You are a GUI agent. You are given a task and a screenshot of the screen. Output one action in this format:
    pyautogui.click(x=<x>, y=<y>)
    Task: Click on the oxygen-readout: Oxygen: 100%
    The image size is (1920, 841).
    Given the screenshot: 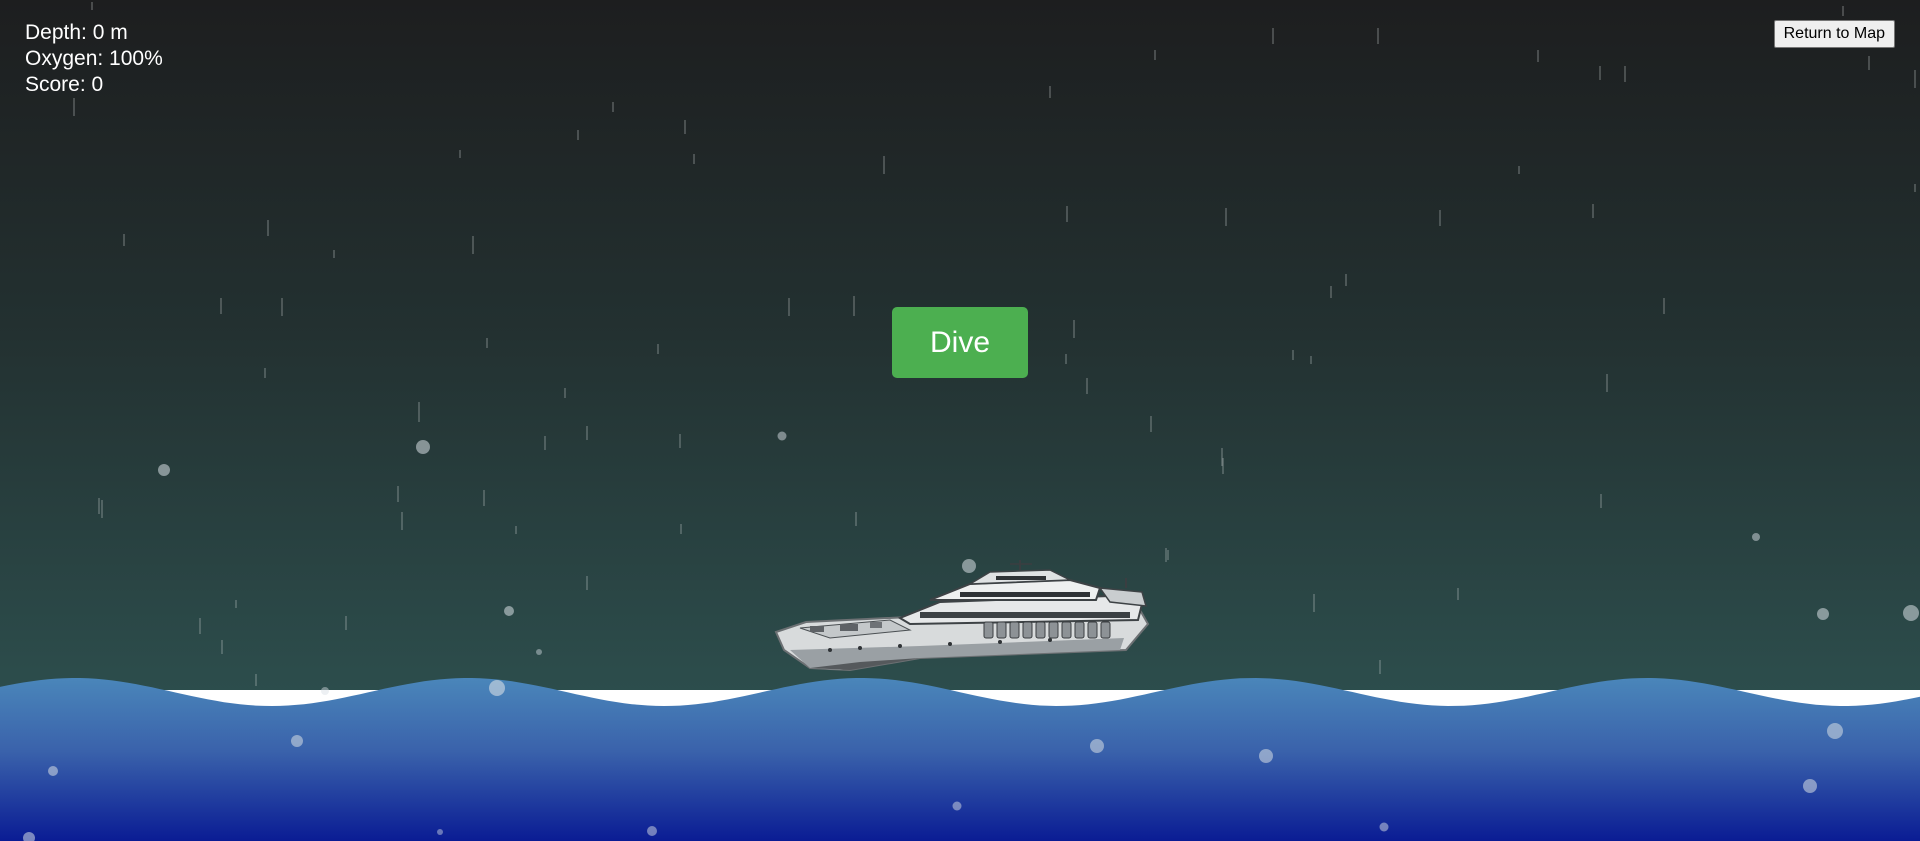 What is the action you would take?
    pyautogui.click(x=94, y=58)
    